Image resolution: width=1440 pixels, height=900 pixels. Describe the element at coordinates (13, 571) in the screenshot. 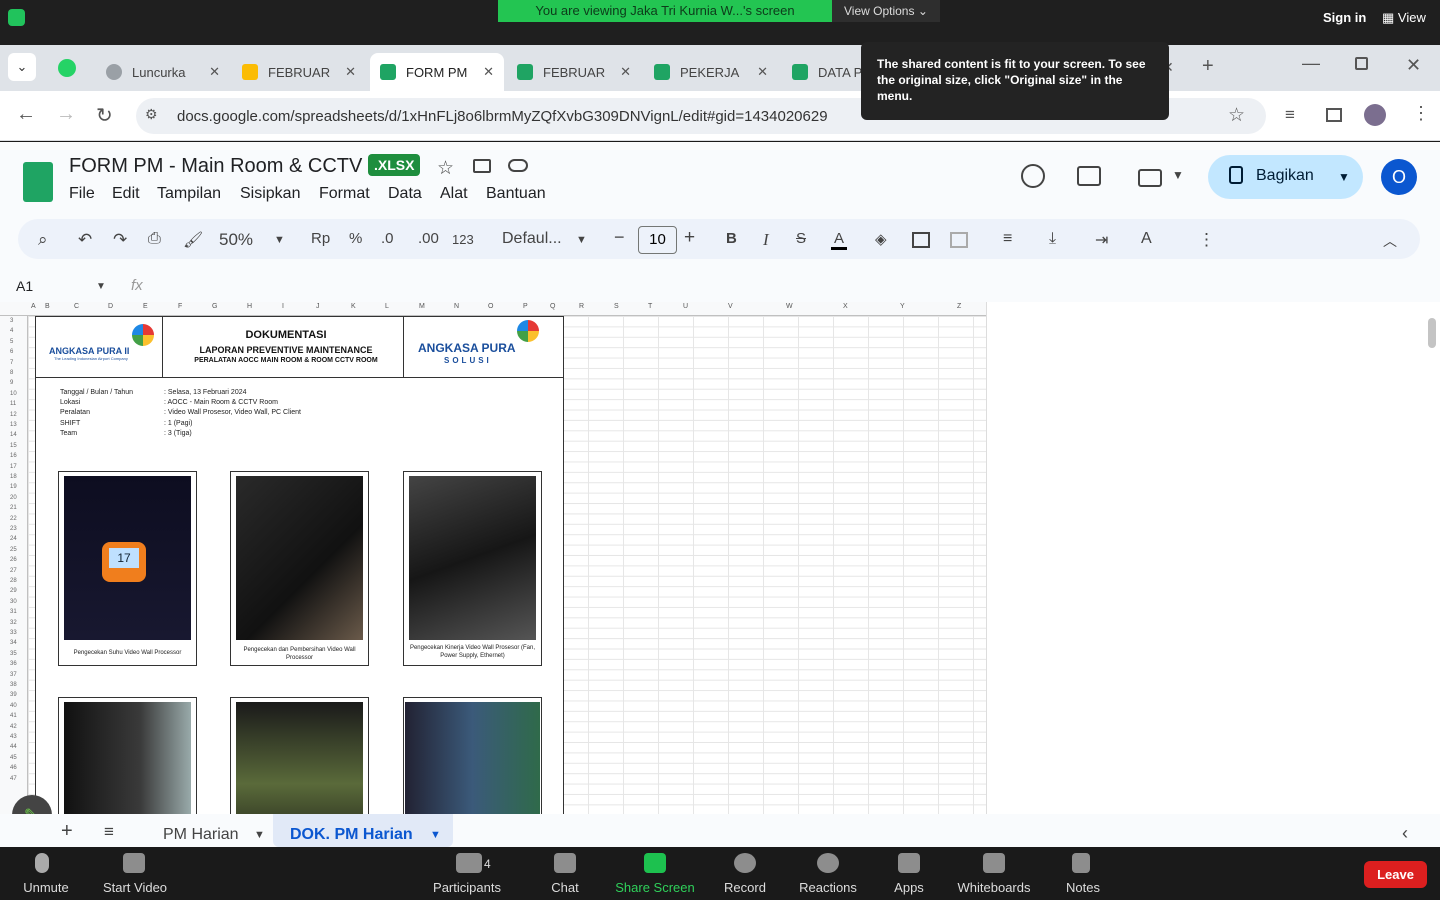

I see `row-header: 27` at that location.